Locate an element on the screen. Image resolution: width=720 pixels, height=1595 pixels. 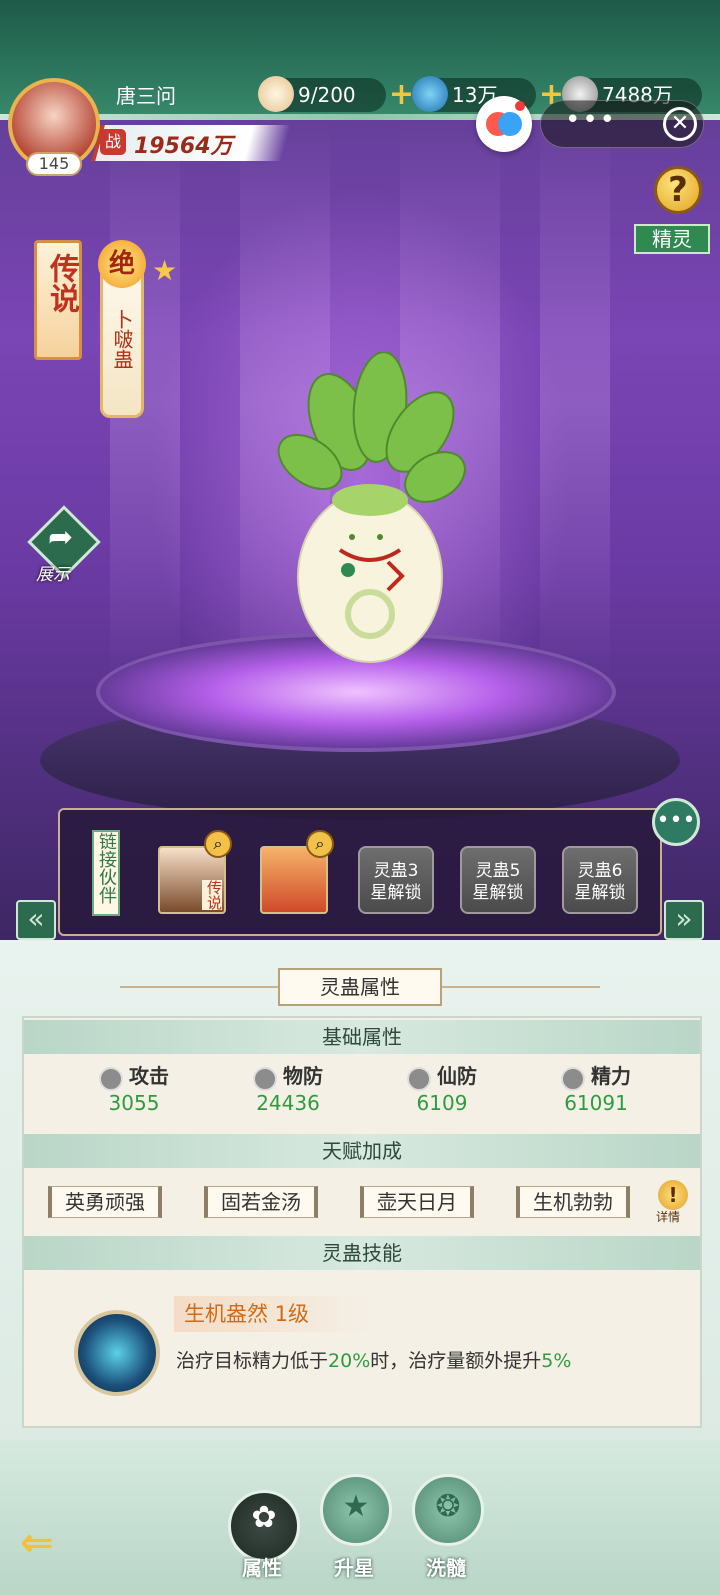
talent-item: 生机勃勃 is located at coordinates (573, 1202).